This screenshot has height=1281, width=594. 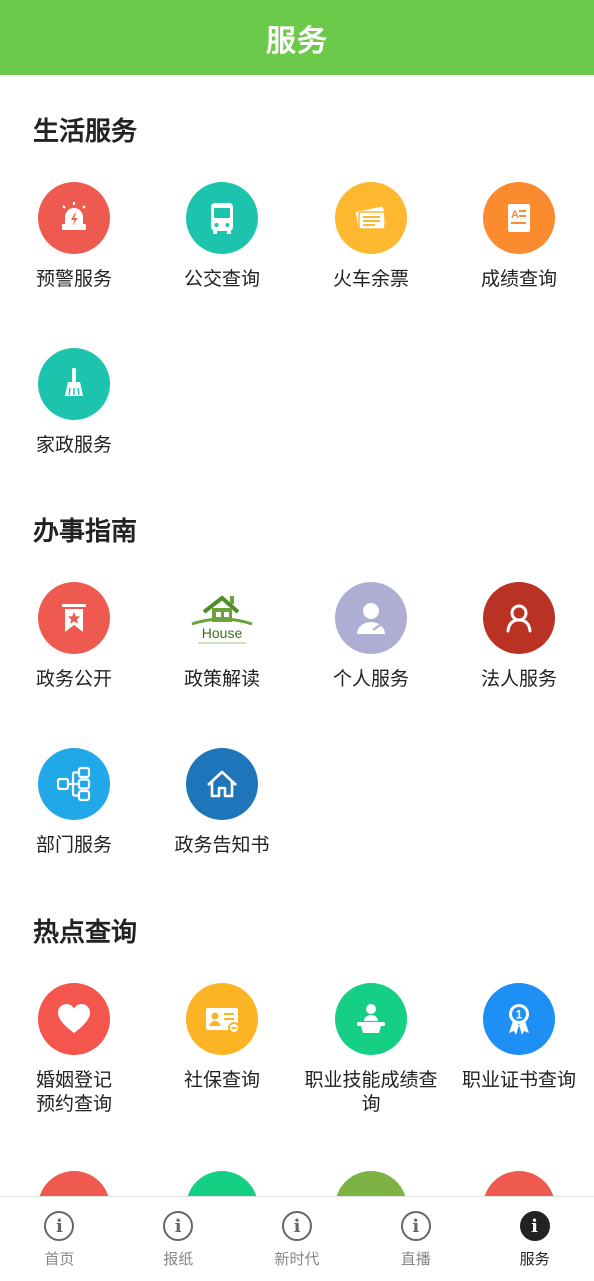 What do you see at coordinates (297, 1259) in the screenshot?
I see `tab-label: 新时代` at bounding box center [297, 1259].